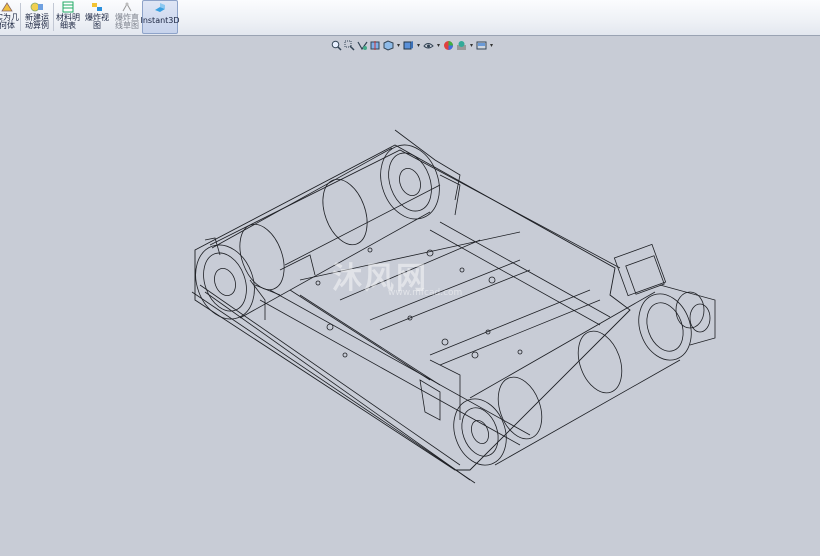  Describe the element at coordinates (127, 21) in the screenshot. I see `explode-line-sketch-label: 爆炸直 线草图` at that location.